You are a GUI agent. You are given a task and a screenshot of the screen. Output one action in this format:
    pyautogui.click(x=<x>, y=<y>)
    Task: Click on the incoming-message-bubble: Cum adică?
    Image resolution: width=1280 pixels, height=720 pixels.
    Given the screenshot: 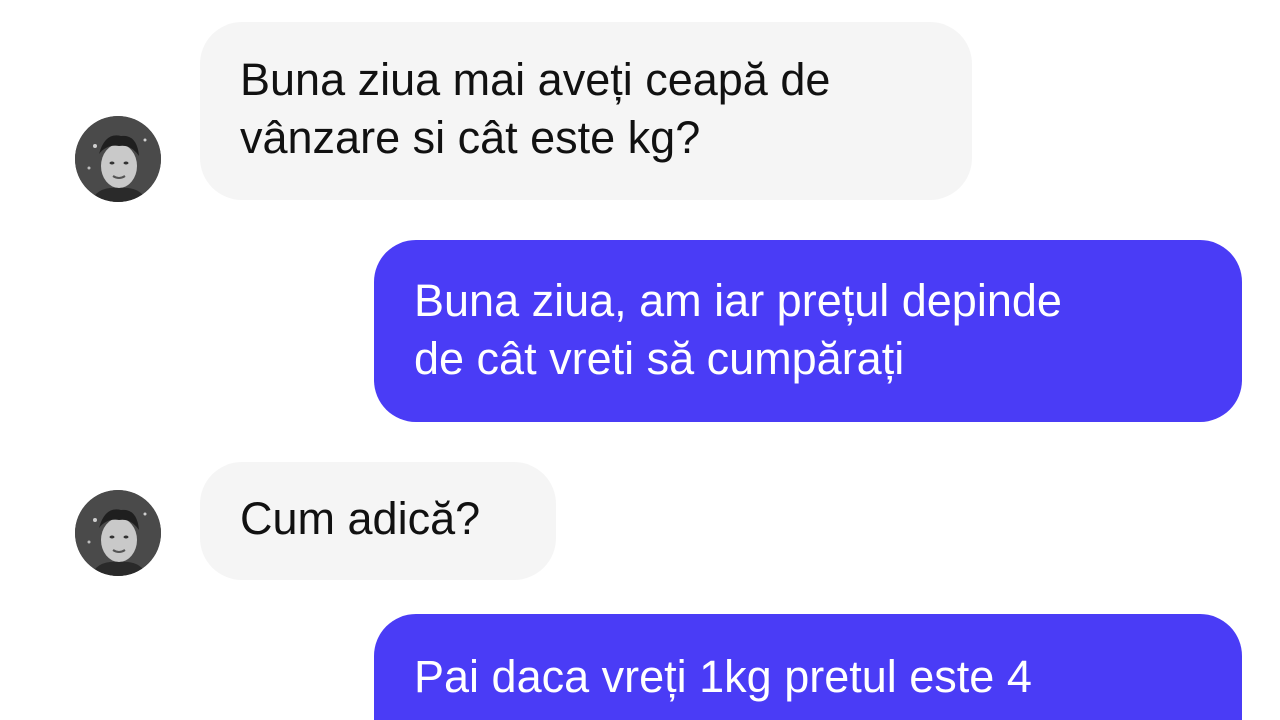 What is the action you would take?
    pyautogui.click(x=378, y=521)
    